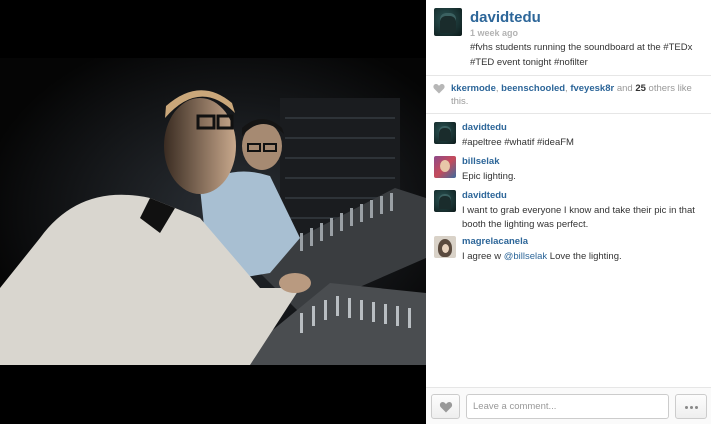  I want to click on liker-link: kkermode, so click(473, 88).